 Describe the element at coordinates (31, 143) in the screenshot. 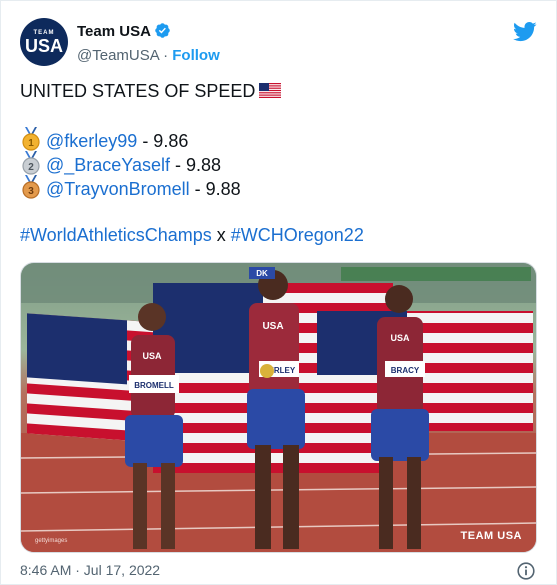

I see `medal-number: 1` at that location.